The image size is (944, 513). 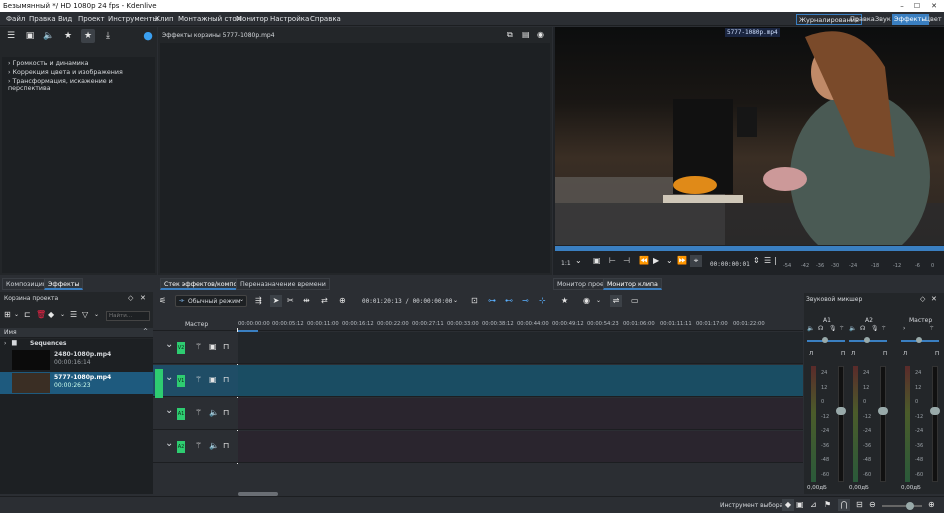 I want to click on multicam-icon: ⊕, so click(x=342, y=301).